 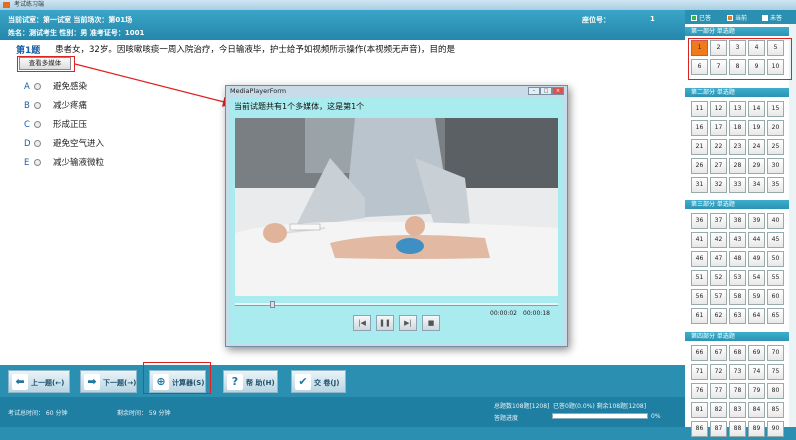 What do you see at coordinates (775, 410) in the screenshot?
I see `question-cell: 85` at bounding box center [775, 410].